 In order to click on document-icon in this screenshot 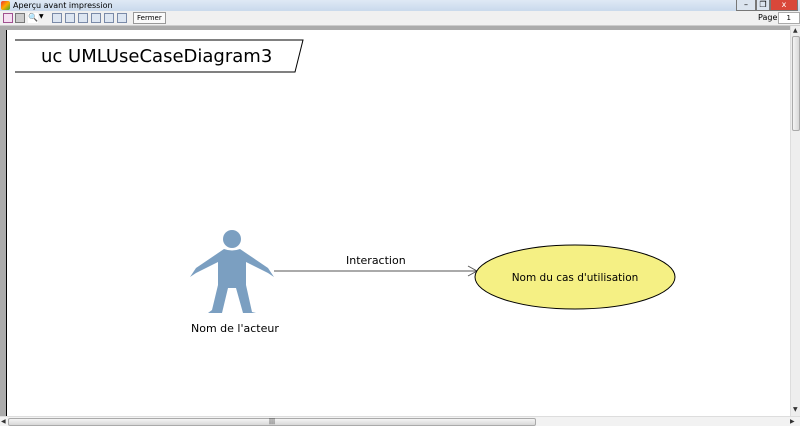, I will do `click(8, 18)`.